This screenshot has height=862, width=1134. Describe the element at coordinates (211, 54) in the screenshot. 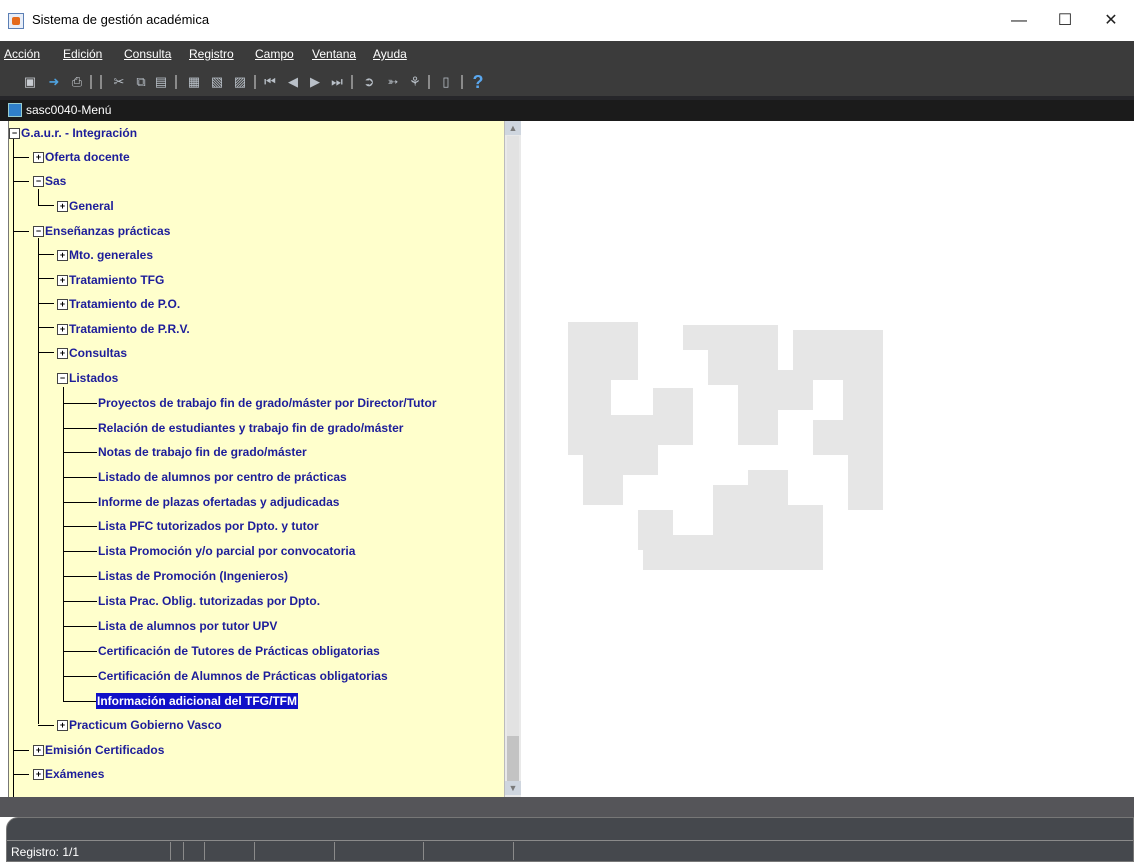

I see `menu-registro: Registro` at that location.